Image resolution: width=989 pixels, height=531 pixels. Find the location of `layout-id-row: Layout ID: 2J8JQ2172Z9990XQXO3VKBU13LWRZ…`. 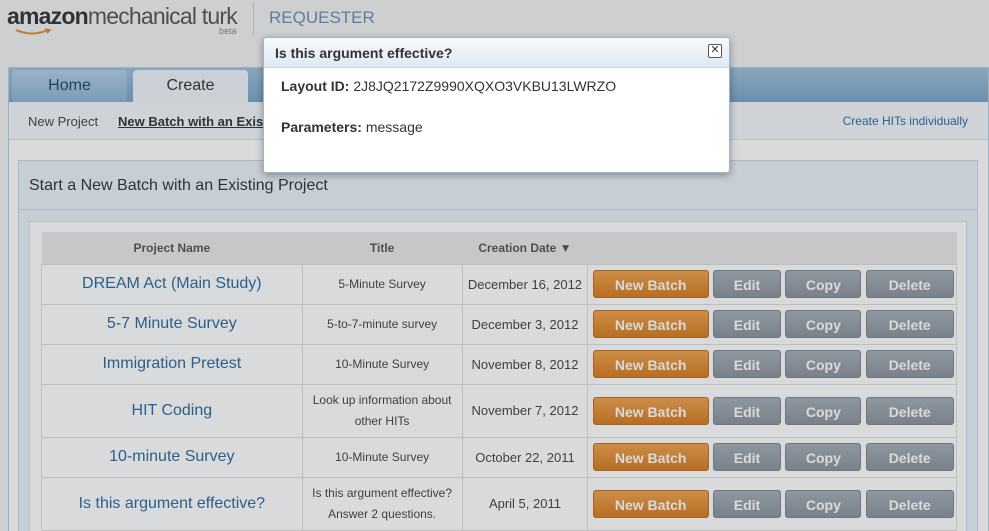

layout-id-row: Layout ID: 2J8JQ2172Z9990XQXO3VKBU13LWRZ… is located at coordinates (448, 86).